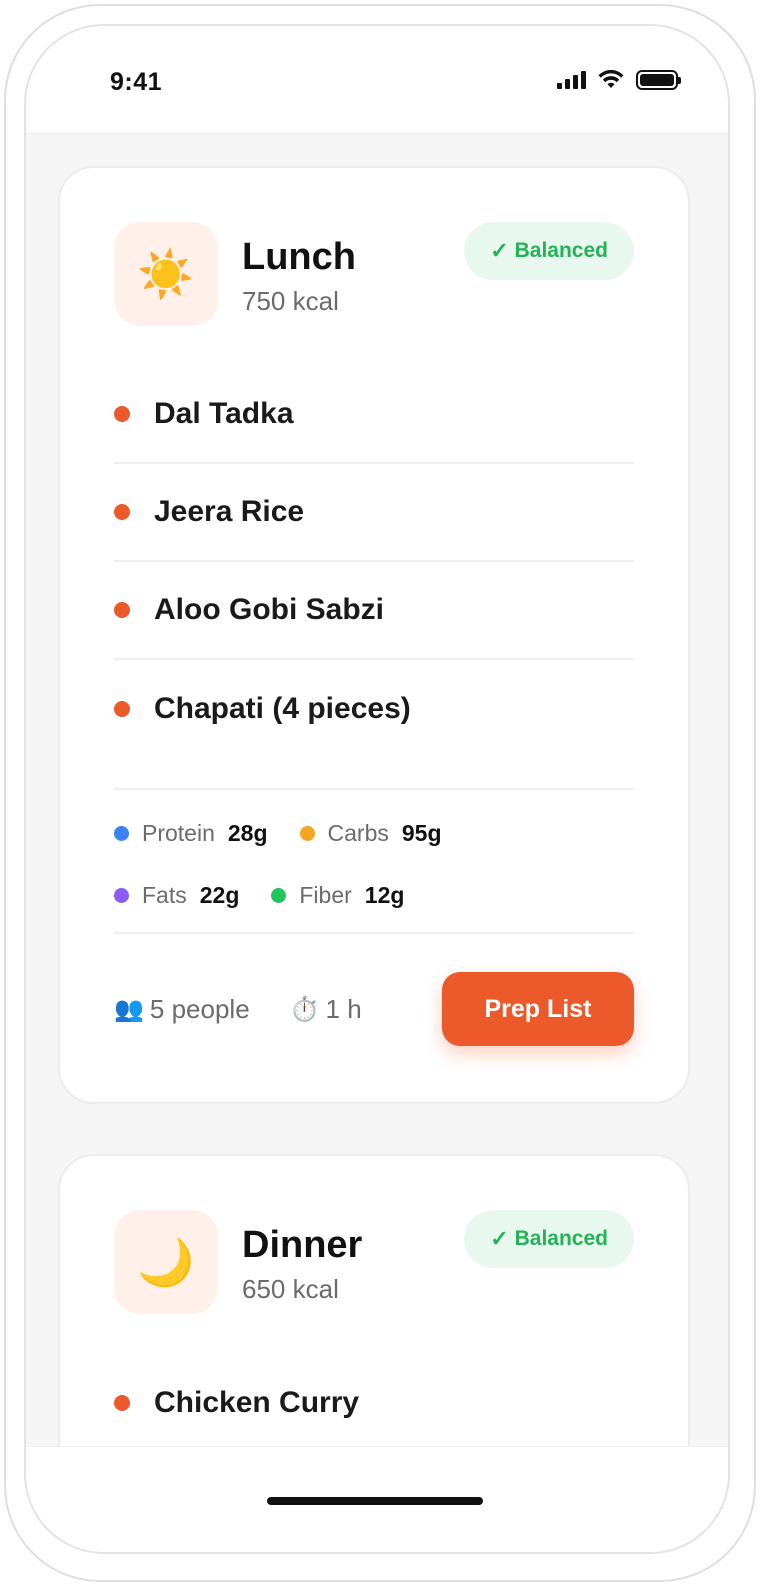 This screenshot has height=1589, width=772. What do you see at coordinates (258, 1009) in the screenshot?
I see `meal-meta: 👥 5 people ⏱️ 1 h` at bounding box center [258, 1009].